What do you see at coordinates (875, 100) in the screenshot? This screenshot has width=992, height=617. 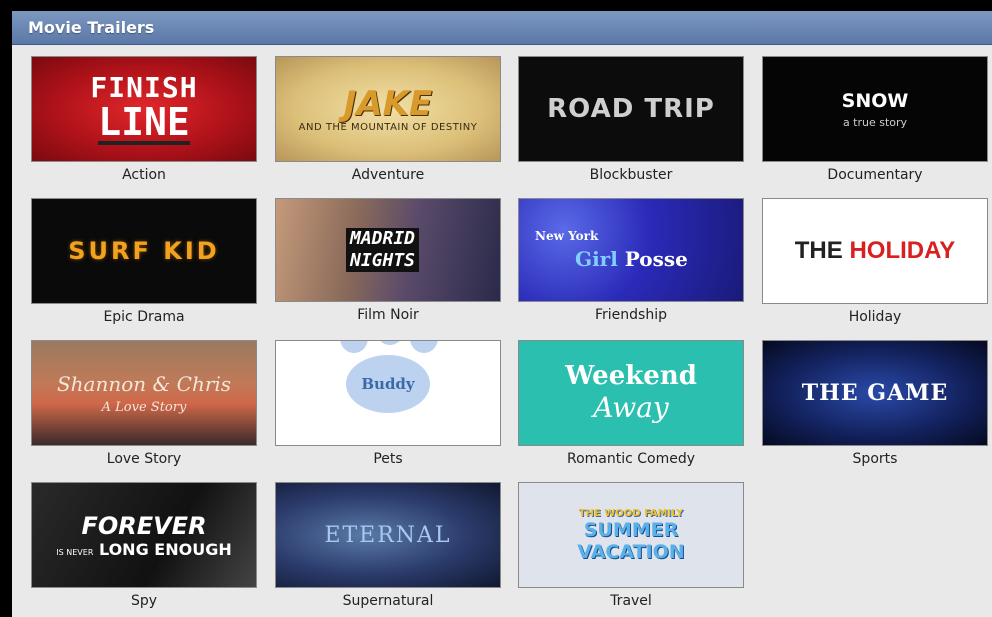 I see `thumbnail-title: SNOW` at bounding box center [875, 100].